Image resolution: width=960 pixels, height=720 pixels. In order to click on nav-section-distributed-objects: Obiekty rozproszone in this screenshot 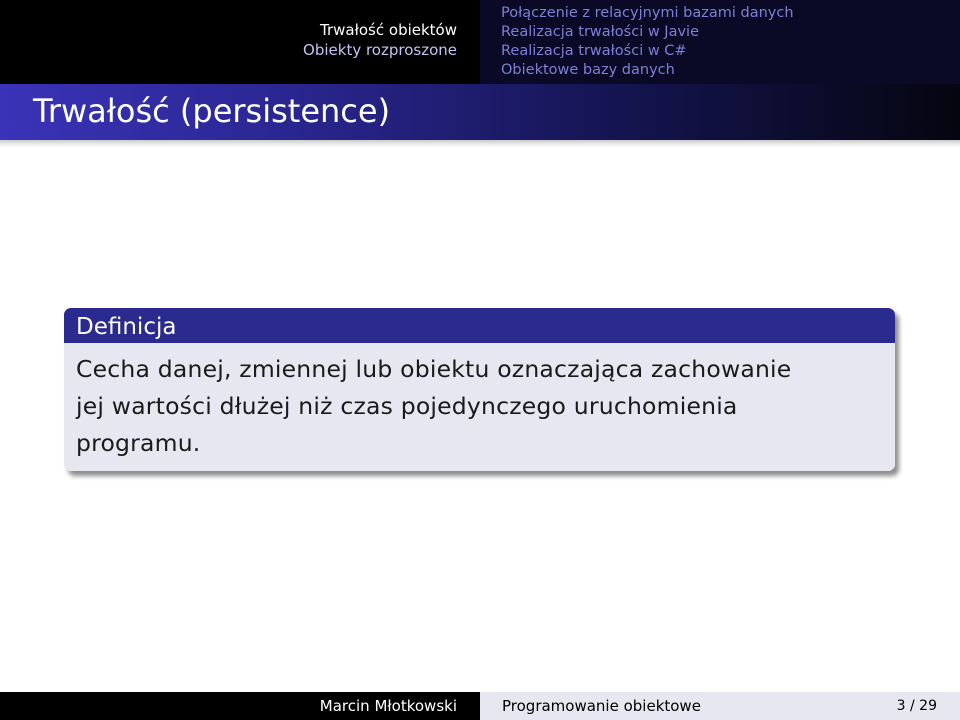, I will do `click(380, 50)`.